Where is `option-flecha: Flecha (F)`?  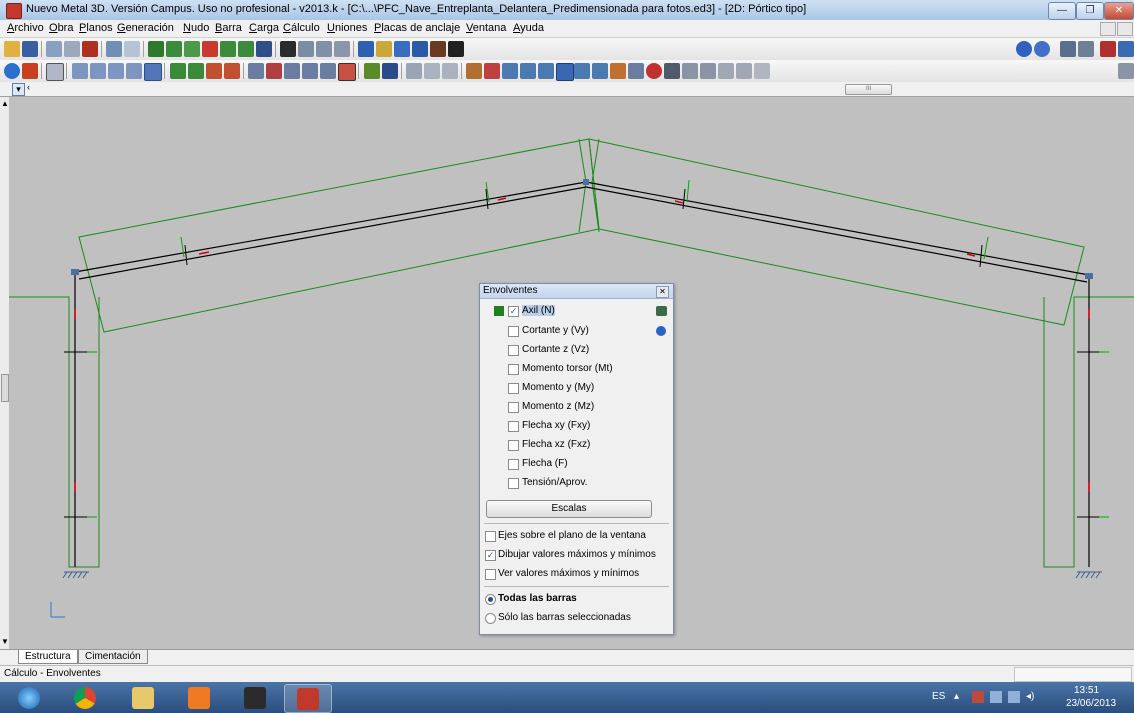 option-flecha: Flecha (F) is located at coordinates (576, 464).